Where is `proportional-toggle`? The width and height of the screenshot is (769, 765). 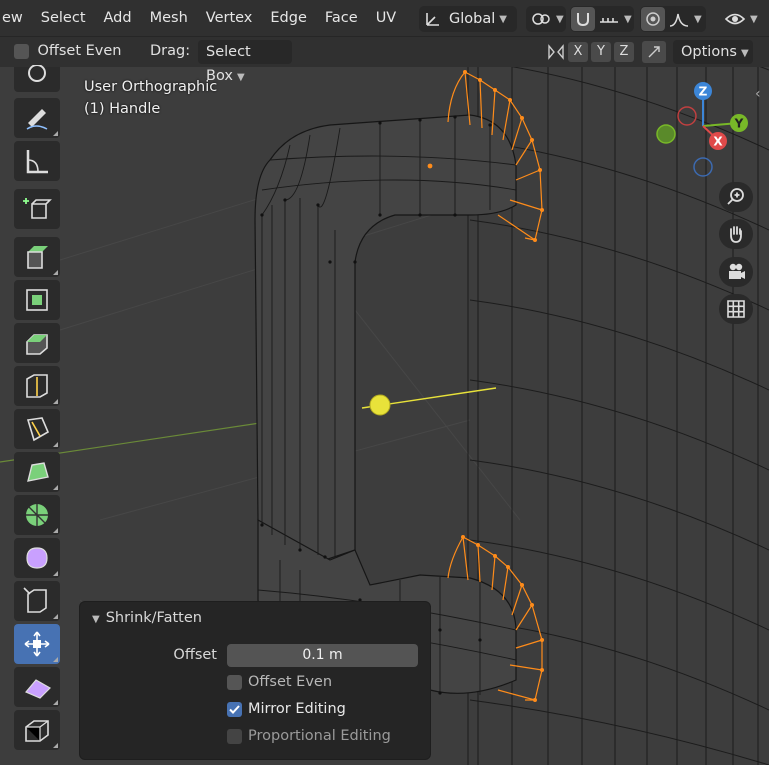 proportional-toggle is located at coordinates (653, 19).